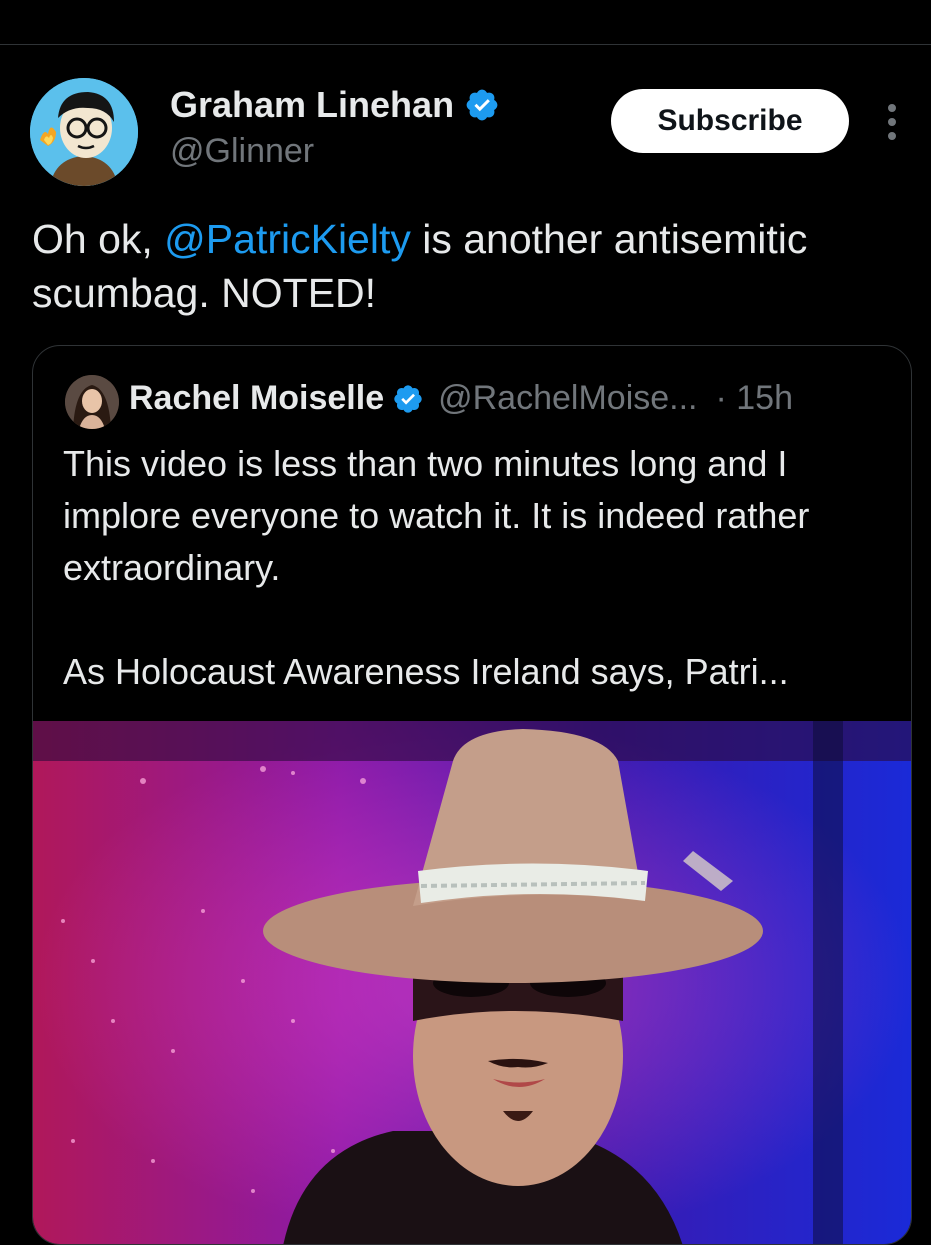  I want to click on subscribe-button: Subscribe, so click(730, 121).